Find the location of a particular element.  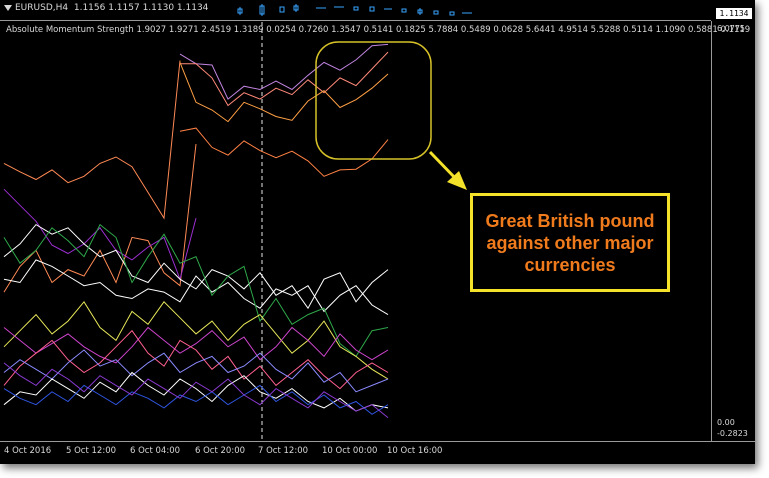

time-label: 6 Oct 20:00 is located at coordinates (220, 451).